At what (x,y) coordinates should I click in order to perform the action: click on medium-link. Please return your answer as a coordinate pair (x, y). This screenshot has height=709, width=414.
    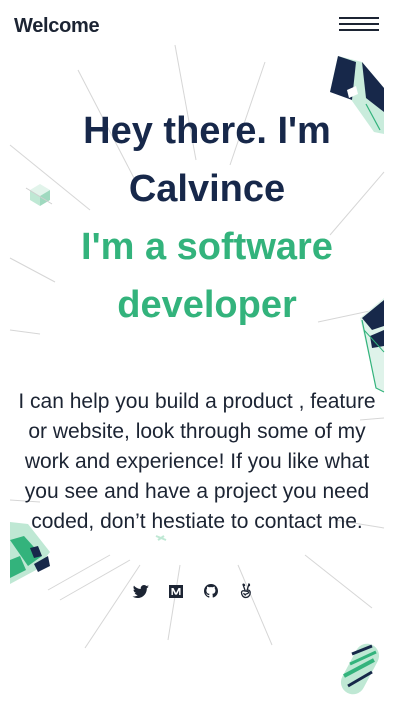
    Looking at the image, I should click on (176, 591).